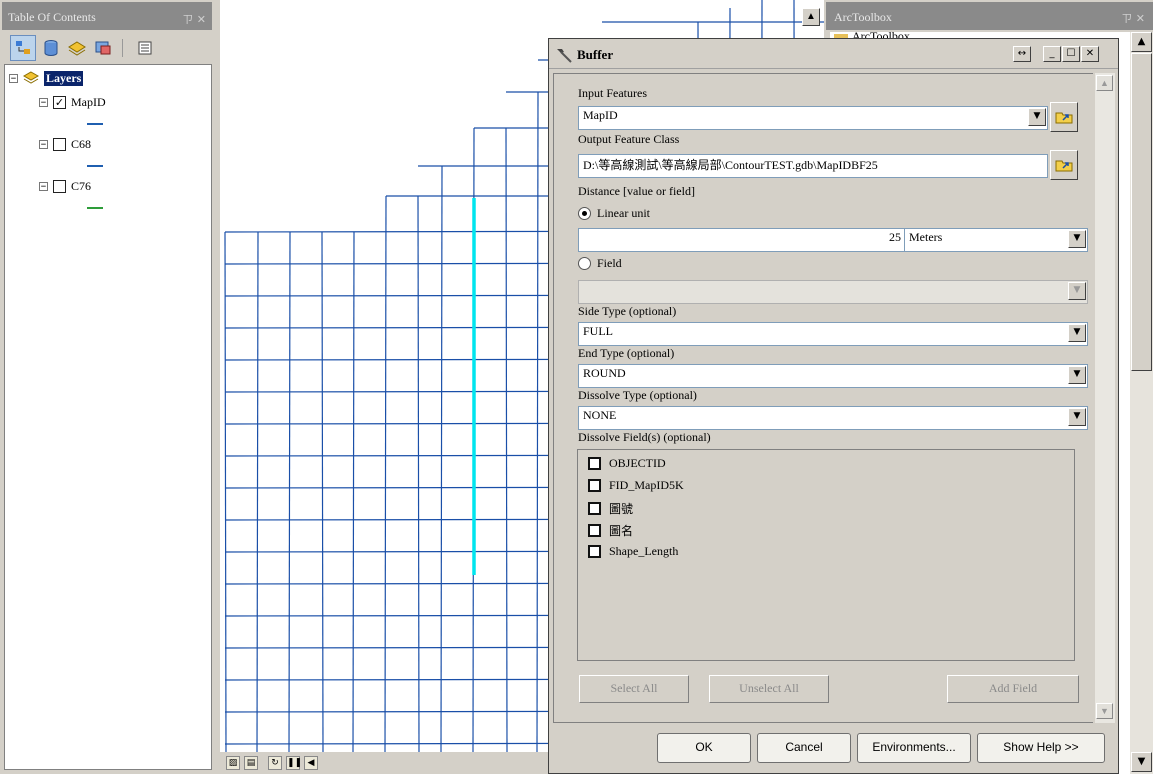 Image resolution: width=1153 pixels, height=774 pixels. I want to click on map-scroll-up-icon: ▲, so click(811, 17).